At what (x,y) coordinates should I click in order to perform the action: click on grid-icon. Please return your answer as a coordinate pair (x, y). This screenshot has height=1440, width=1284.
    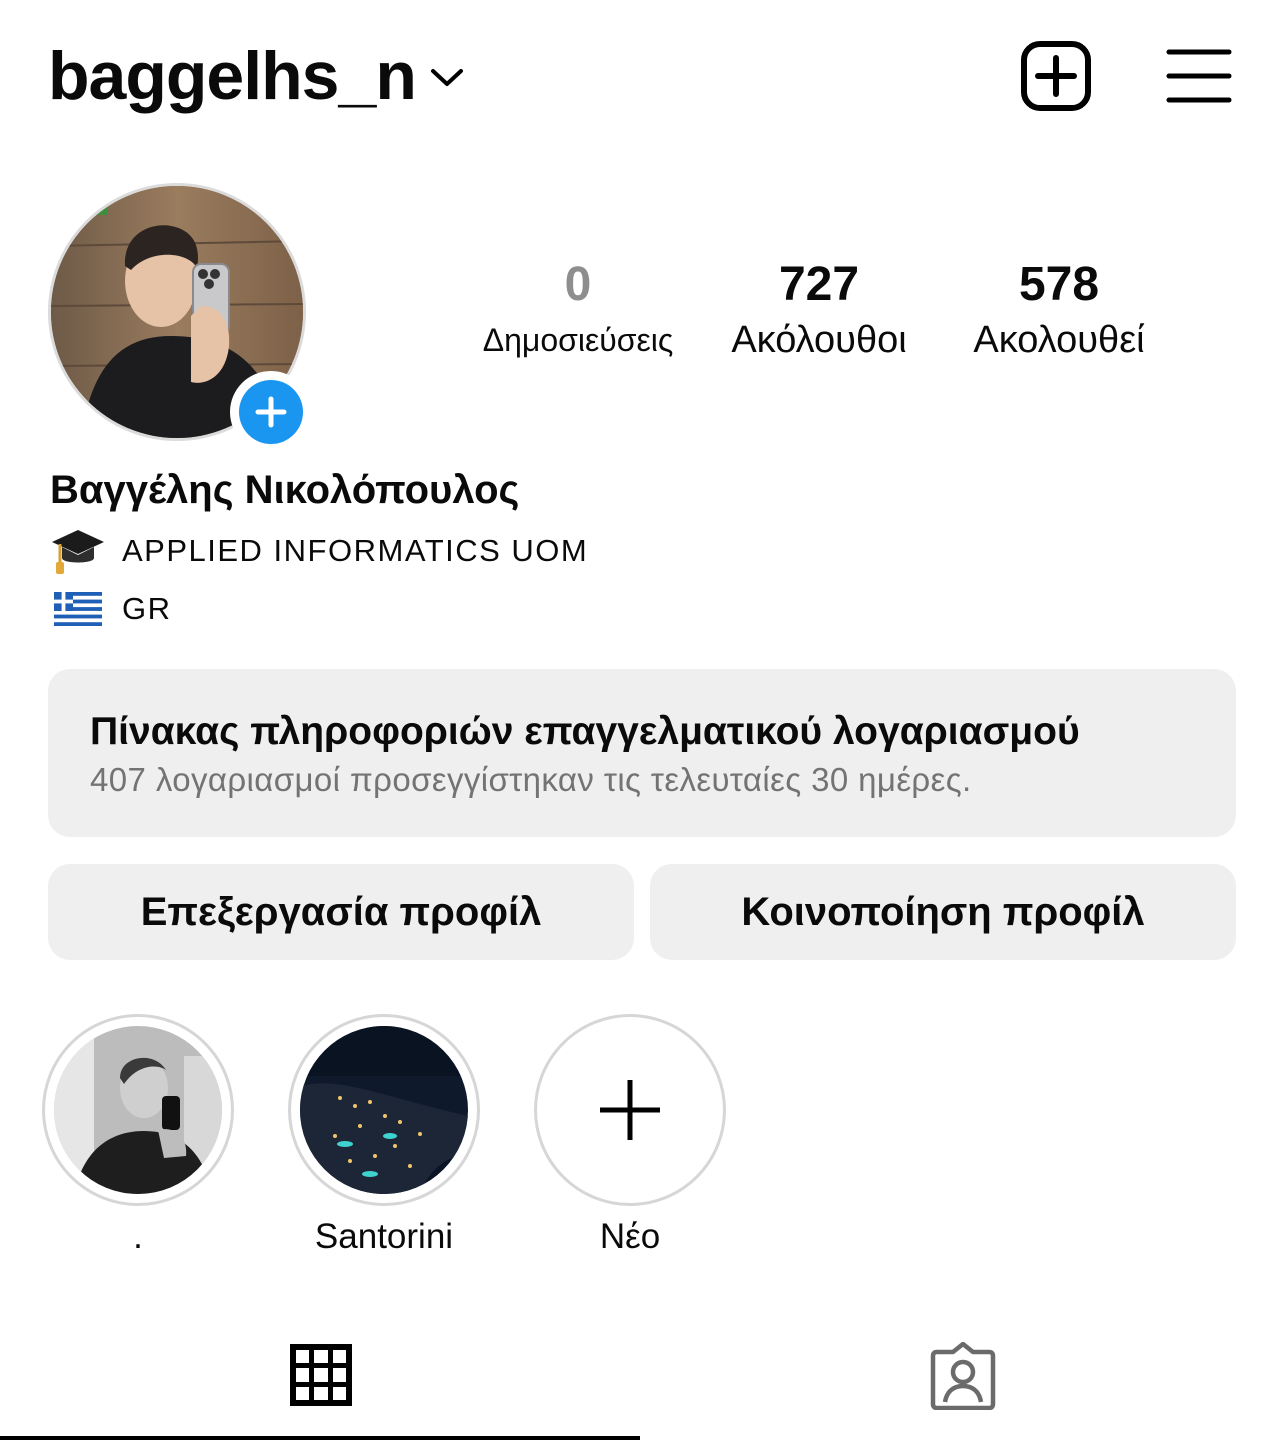
    Looking at the image, I should click on (321, 1375).